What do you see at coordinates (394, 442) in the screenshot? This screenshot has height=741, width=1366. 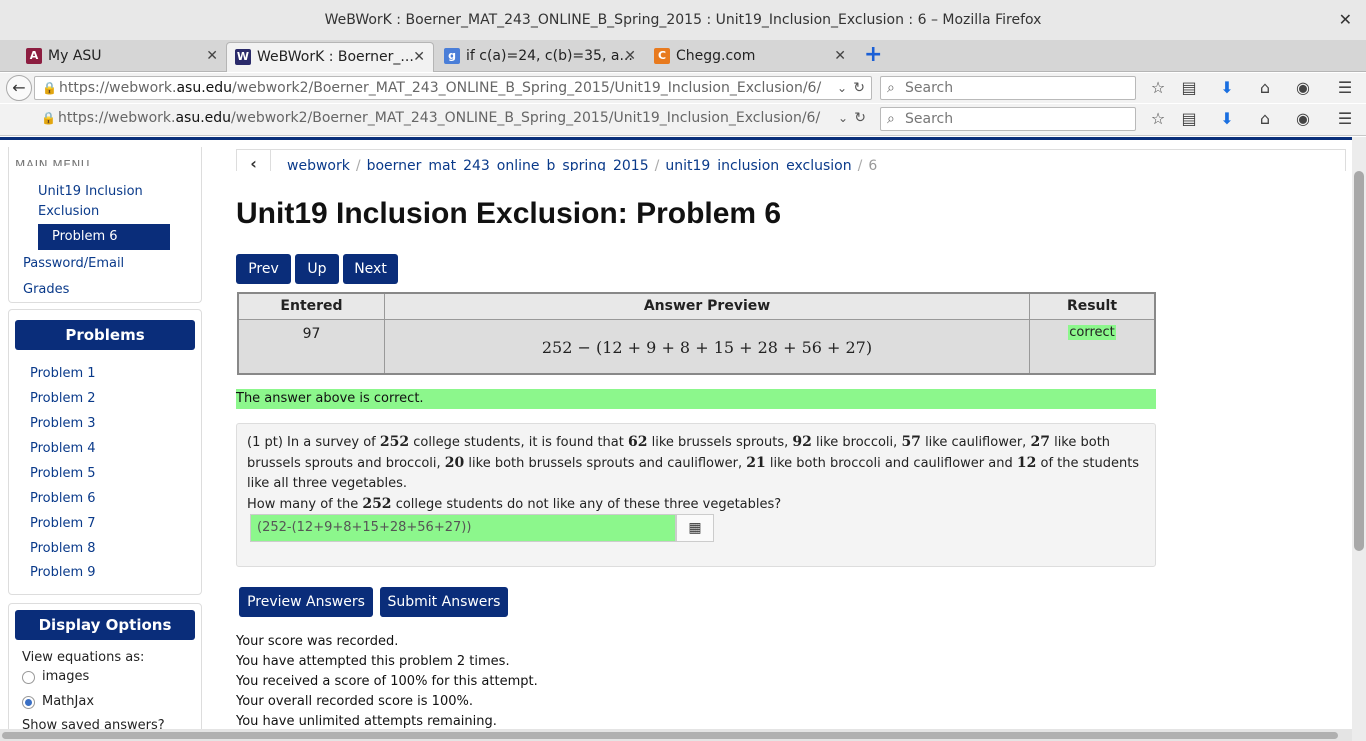 I see `problem-number: 252` at bounding box center [394, 442].